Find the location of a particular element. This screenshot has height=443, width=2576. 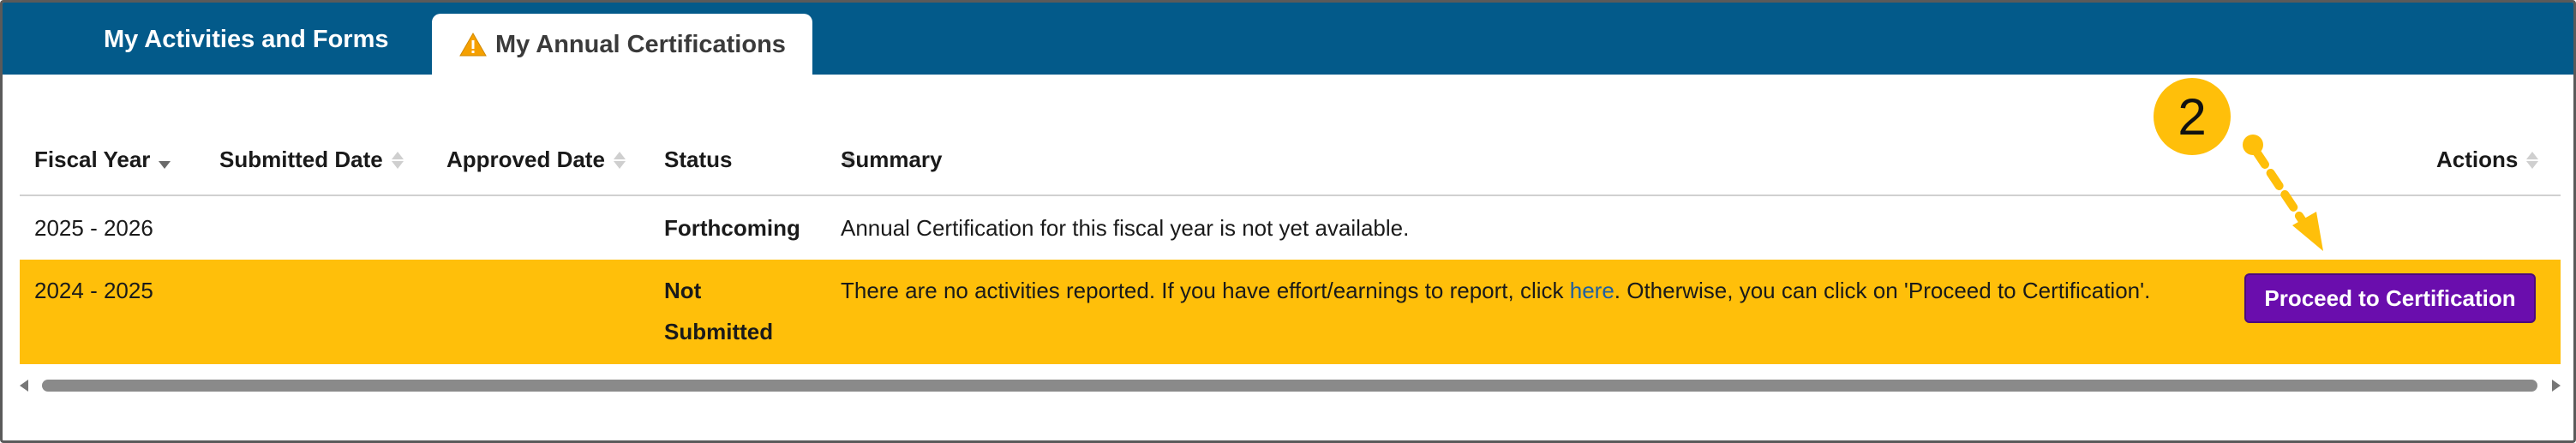

tab-label: My Annual Certifications is located at coordinates (640, 44).